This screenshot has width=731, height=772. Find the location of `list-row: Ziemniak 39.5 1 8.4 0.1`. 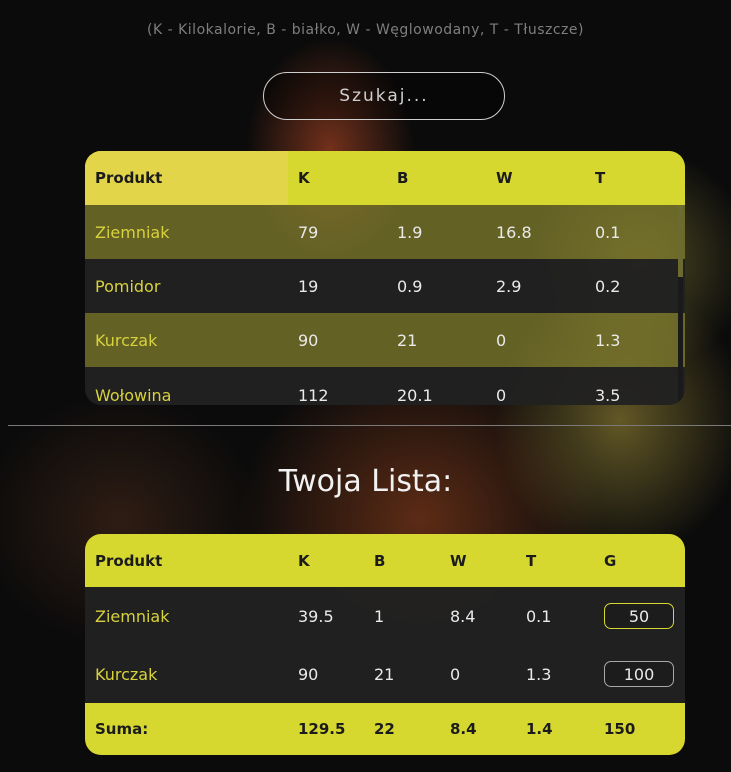

list-row: Ziemniak 39.5 1 8.4 0.1 is located at coordinates (385, 616).